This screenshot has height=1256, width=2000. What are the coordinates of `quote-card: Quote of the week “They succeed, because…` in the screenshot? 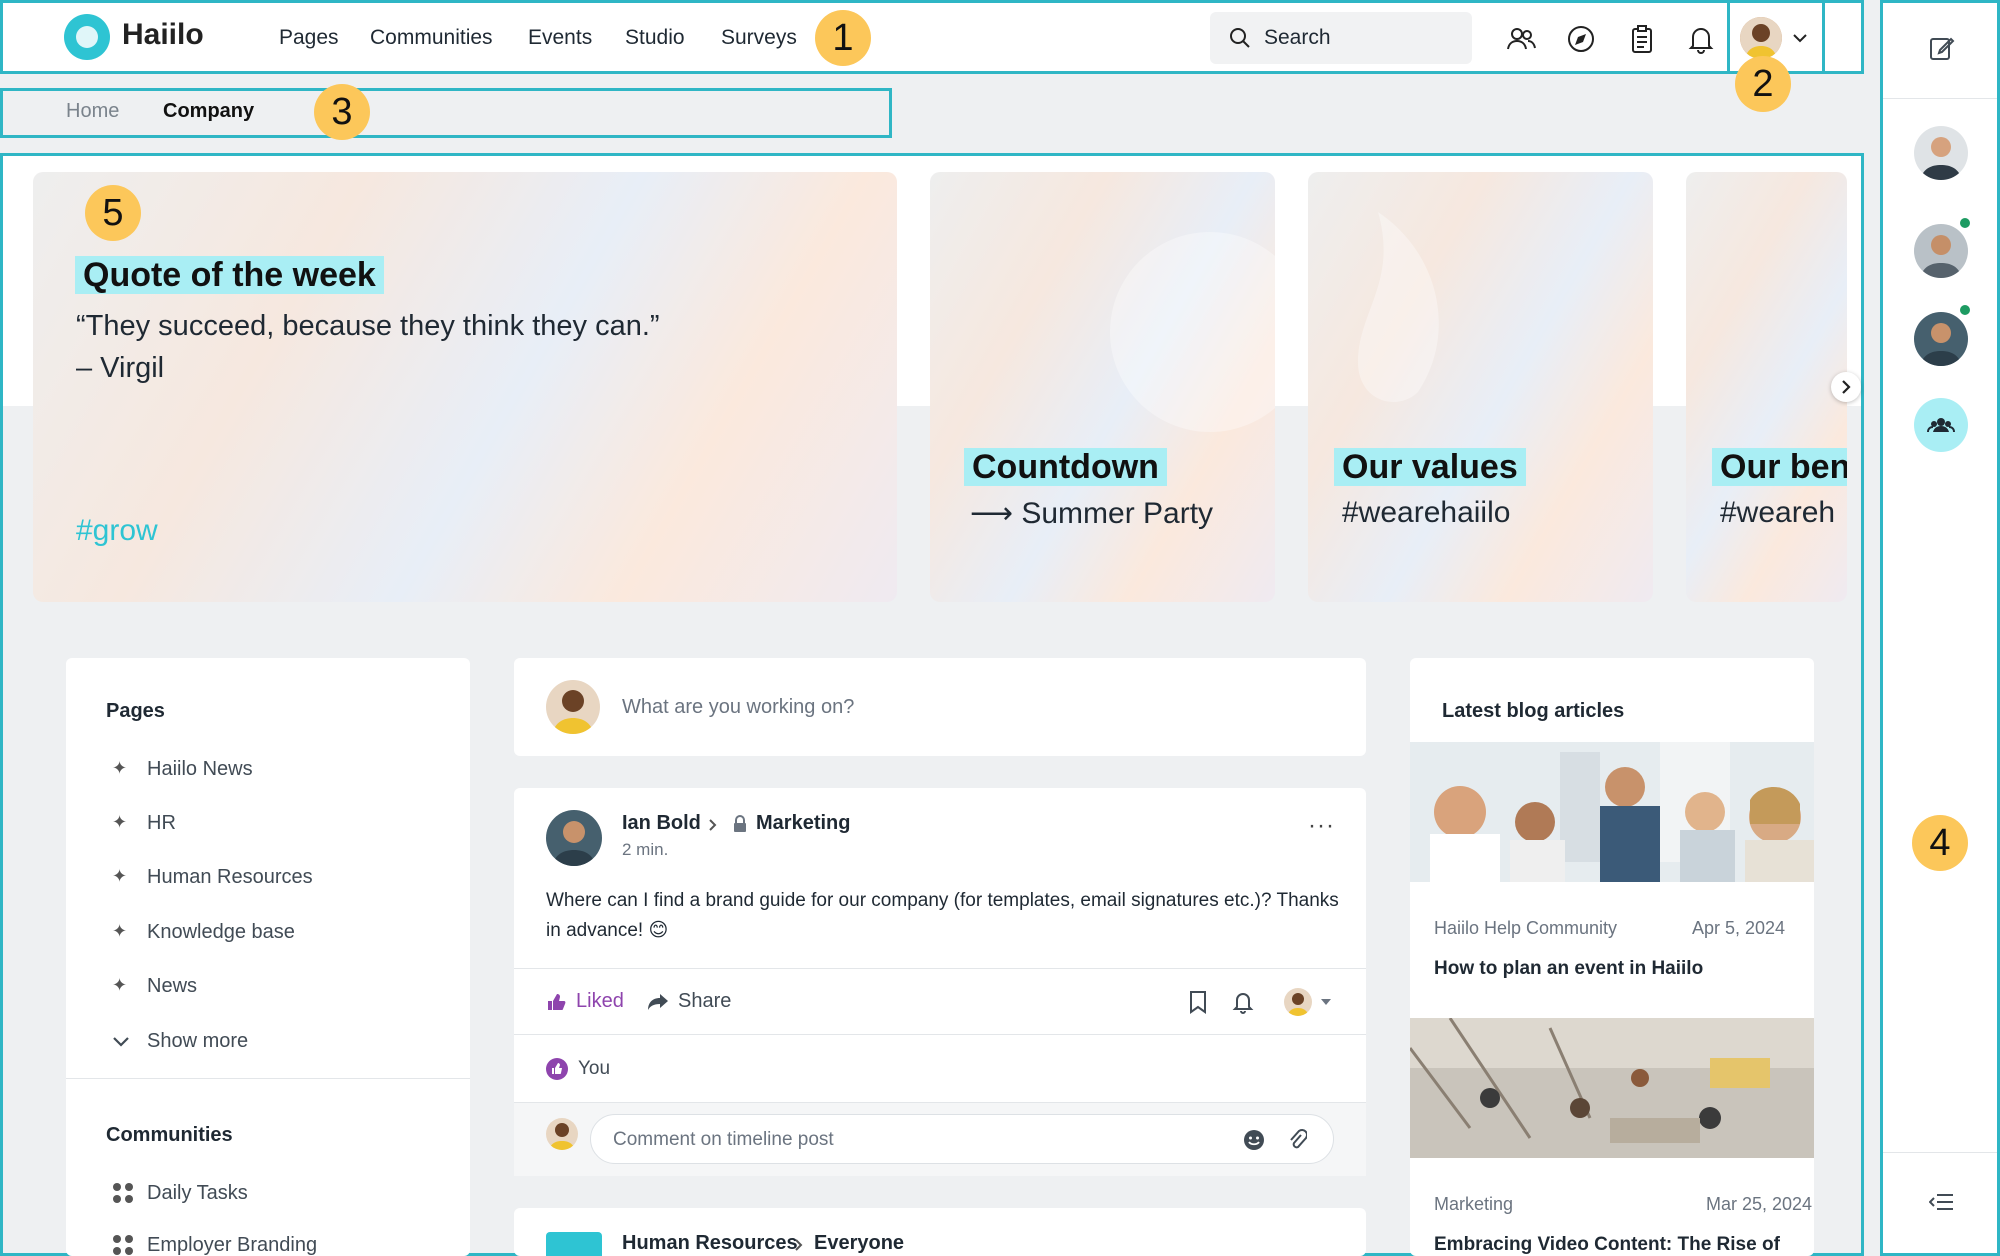 It's located at (465, 387).